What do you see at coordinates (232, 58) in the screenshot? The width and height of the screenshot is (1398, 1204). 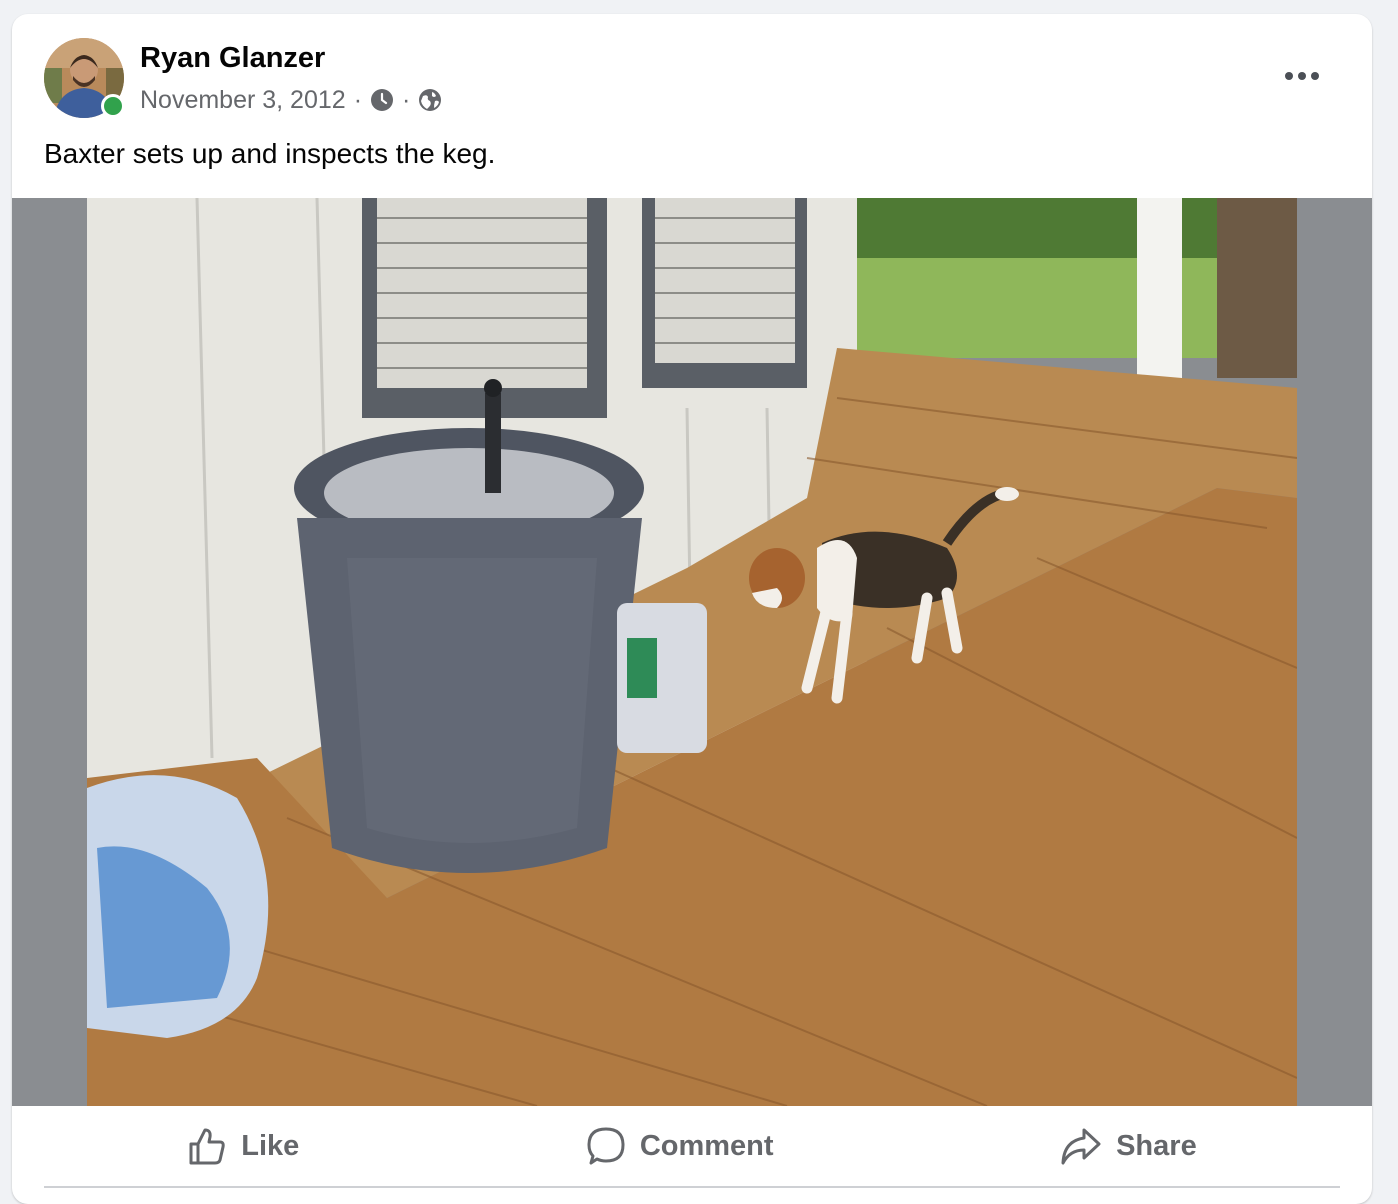 I see `author-name: Ryan Glanzer` at bounding box center [232, 58].